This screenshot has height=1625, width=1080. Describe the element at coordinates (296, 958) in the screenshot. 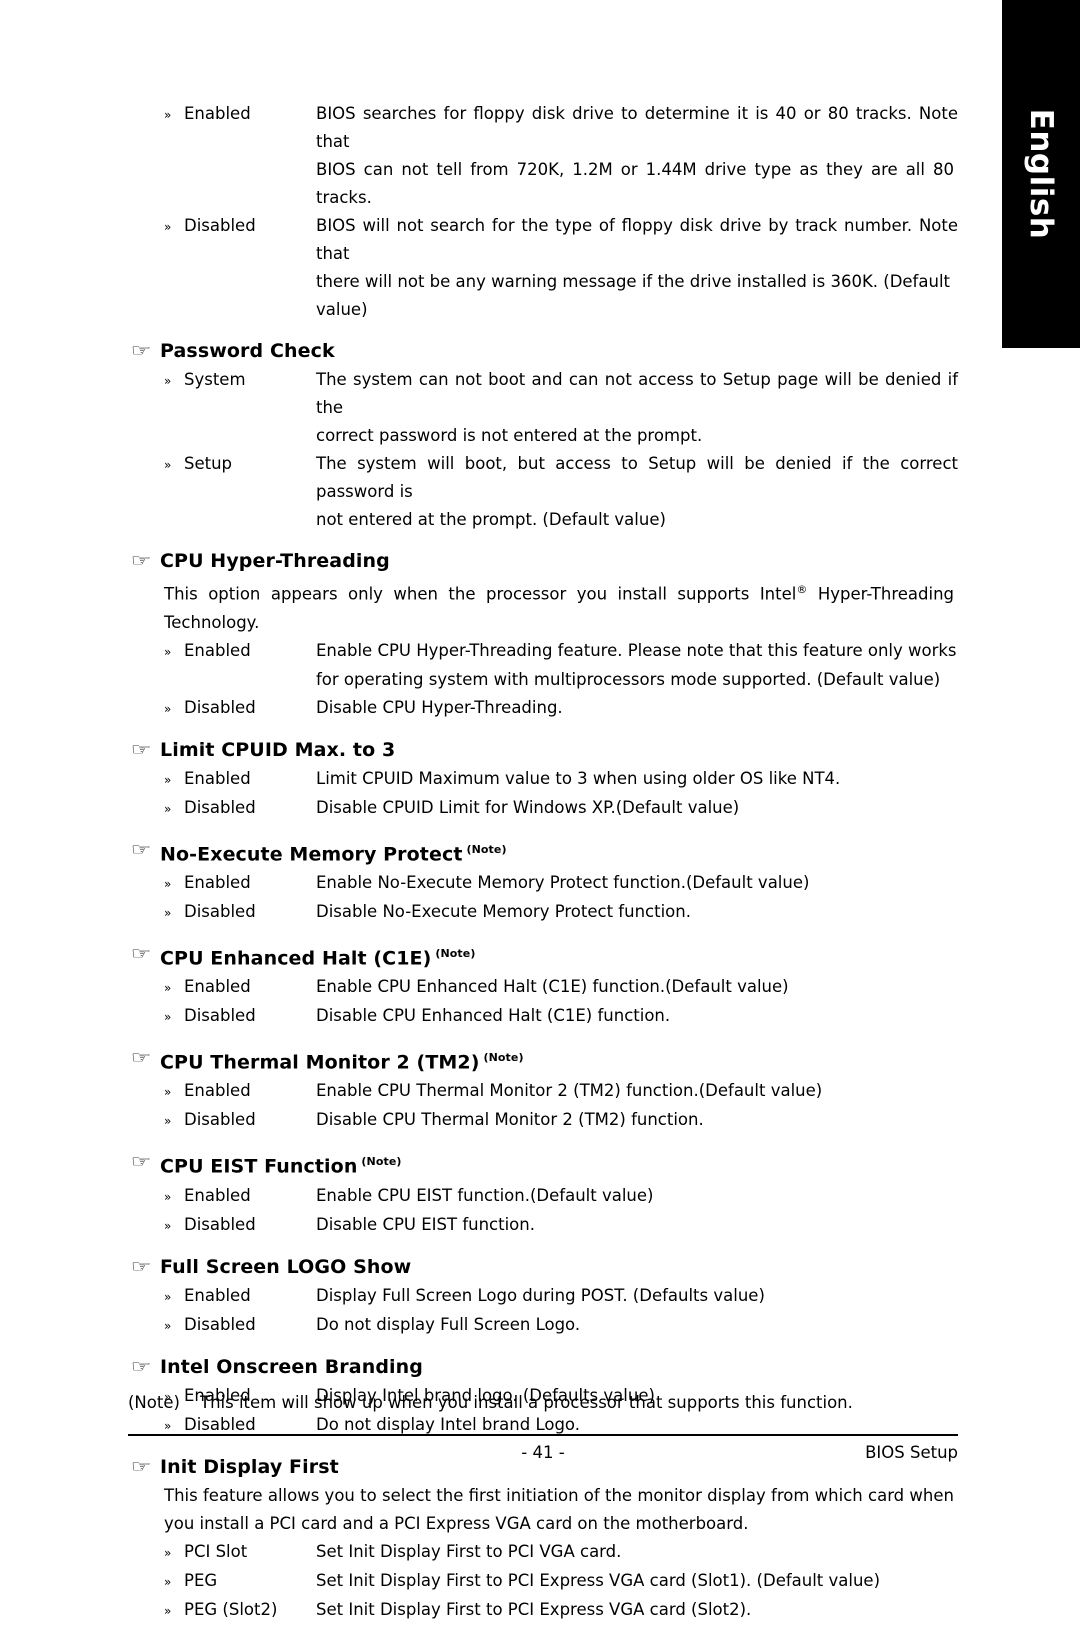

I see `section-title-text: CPU Enhanced Halt (C1E)` at that location.